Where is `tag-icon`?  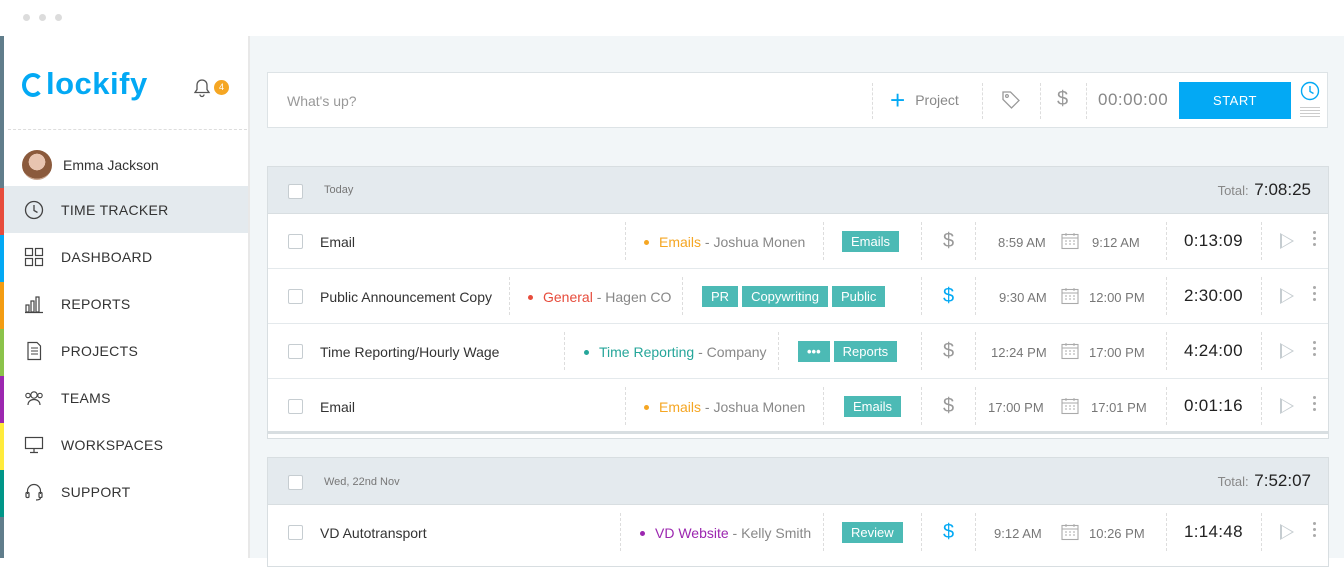 tag-icon is located at coordinates (1011, 100).